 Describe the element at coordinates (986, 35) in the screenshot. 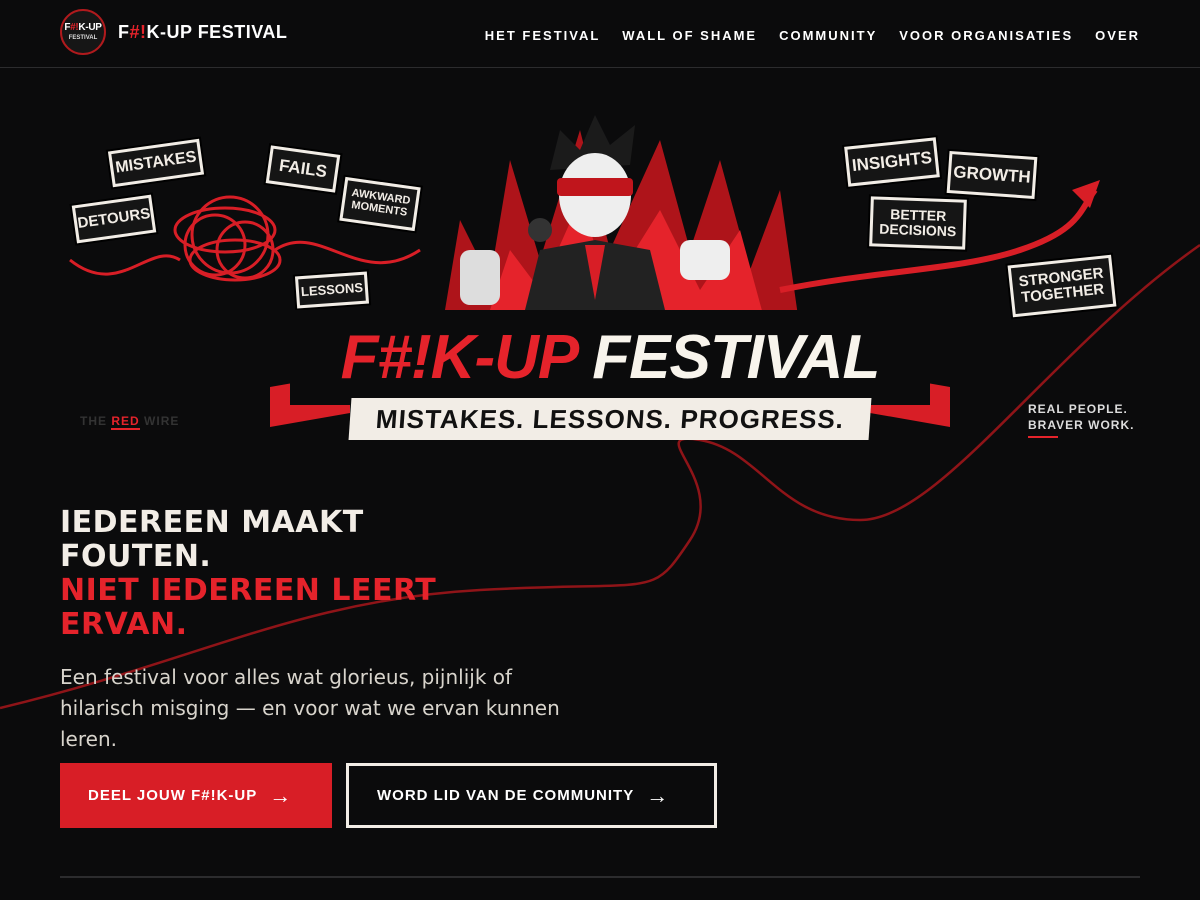

I see `nav-voor-organisaties: VOOR ORGANISATIES` at that location.